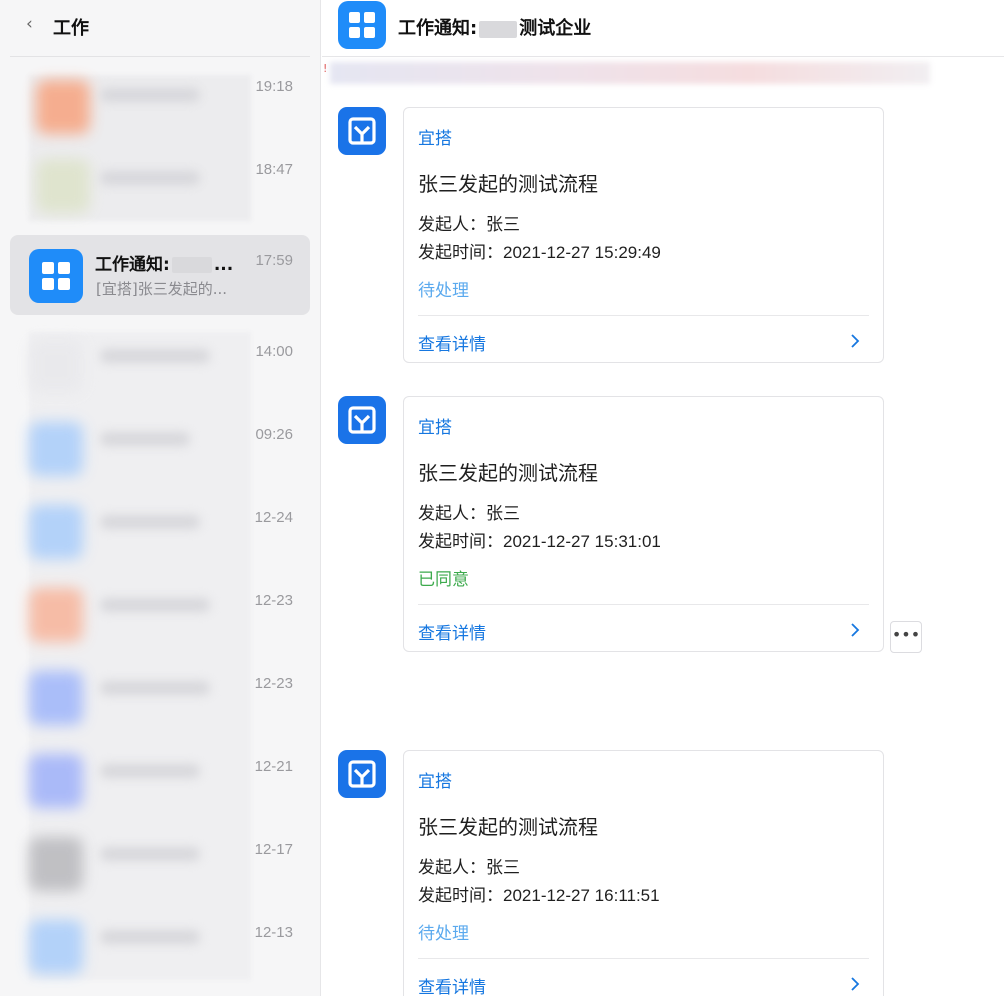  What do you see at coordinates (539, 542) in the screenshot?
I see `card-time: 发起时间：2021-12-27 15:31:01` at bounding box center [539, 542].